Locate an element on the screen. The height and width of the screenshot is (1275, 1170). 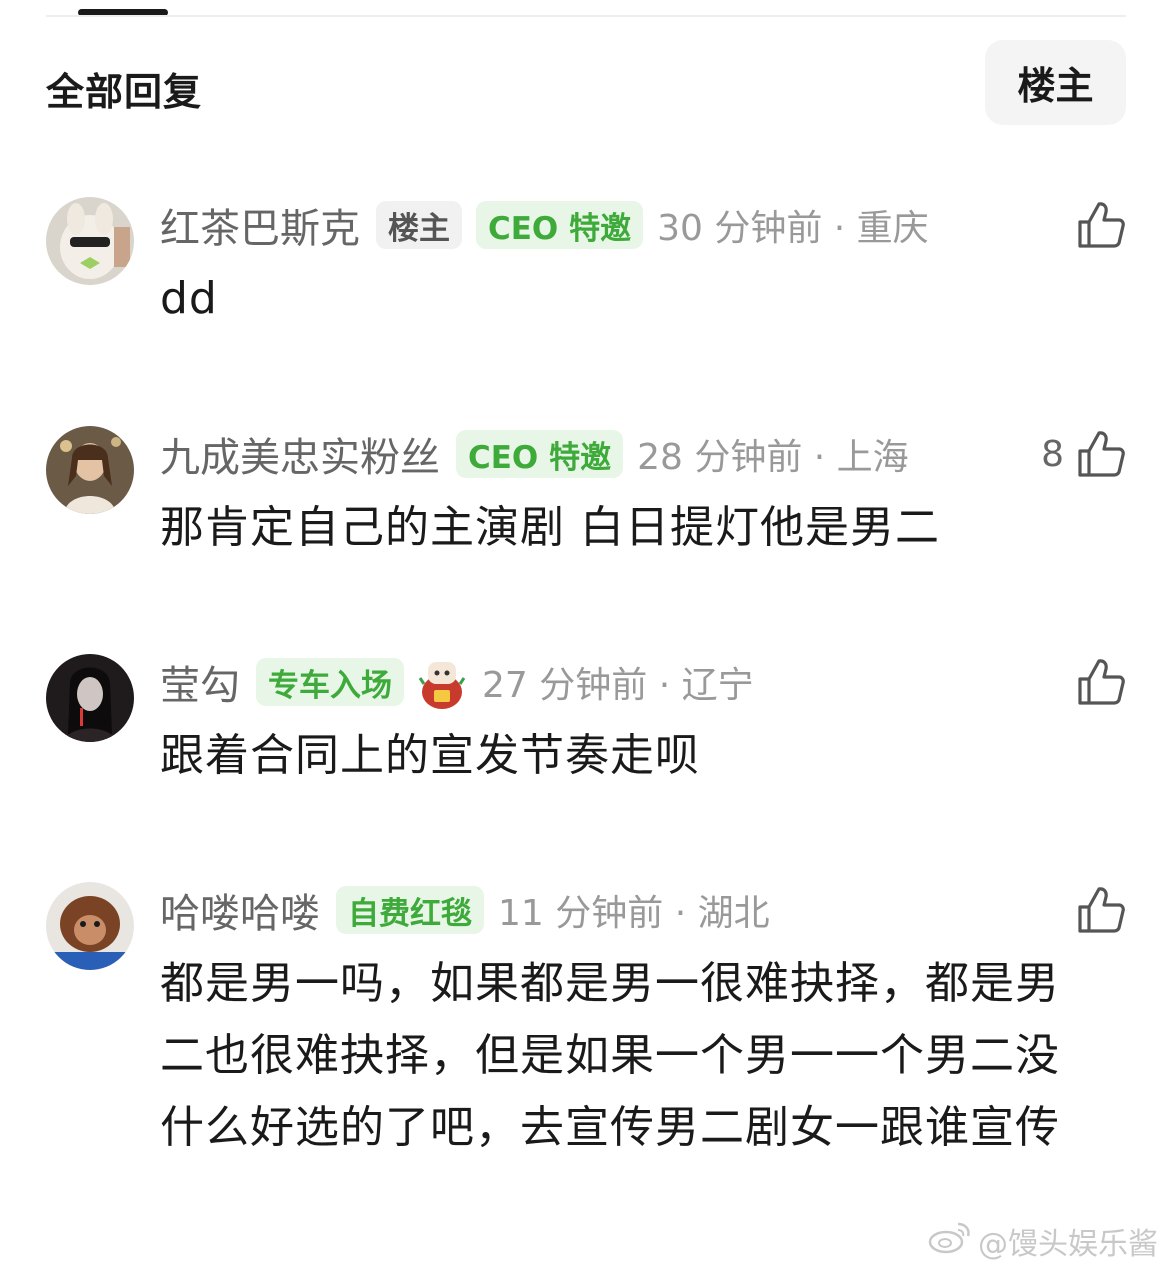
comment-text: 跟着合同上的宣发节奏走呗 is located at coordinates (430, 755).